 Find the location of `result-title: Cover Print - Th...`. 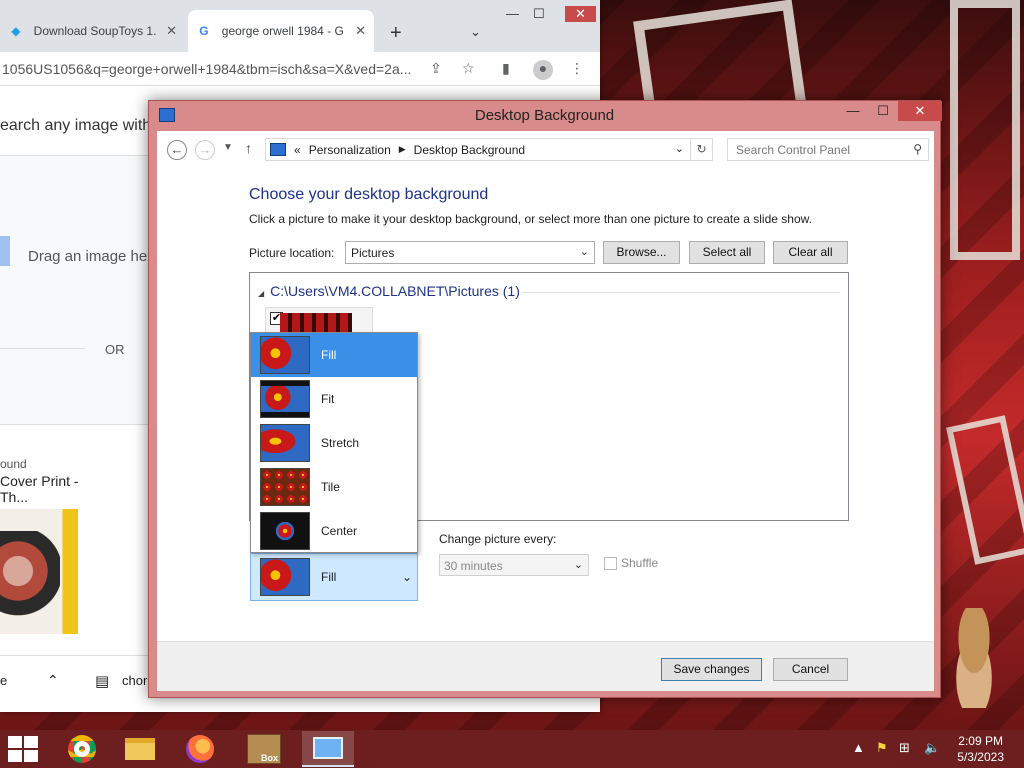

result-title: Cover Print - Th... is located at coordinates (39, 489).